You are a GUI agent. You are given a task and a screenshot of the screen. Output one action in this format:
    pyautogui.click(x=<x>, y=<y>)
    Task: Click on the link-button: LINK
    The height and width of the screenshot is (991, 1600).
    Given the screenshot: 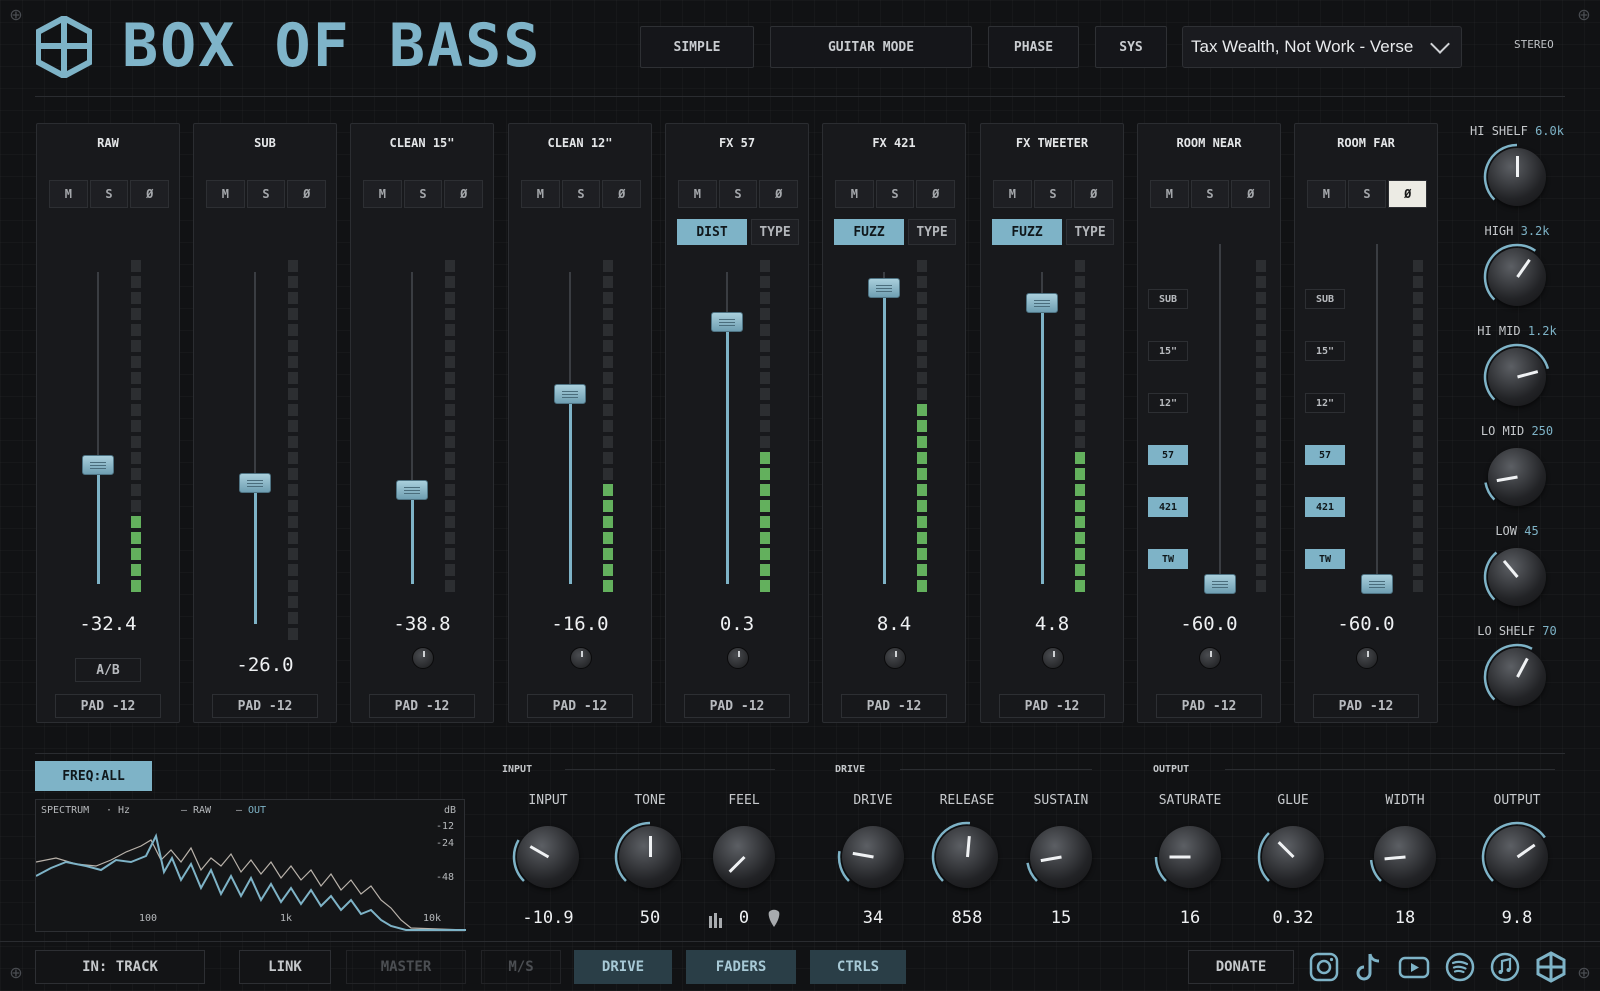 What is the action you would take?
    pyautogui.click(x=285, y=967)
    